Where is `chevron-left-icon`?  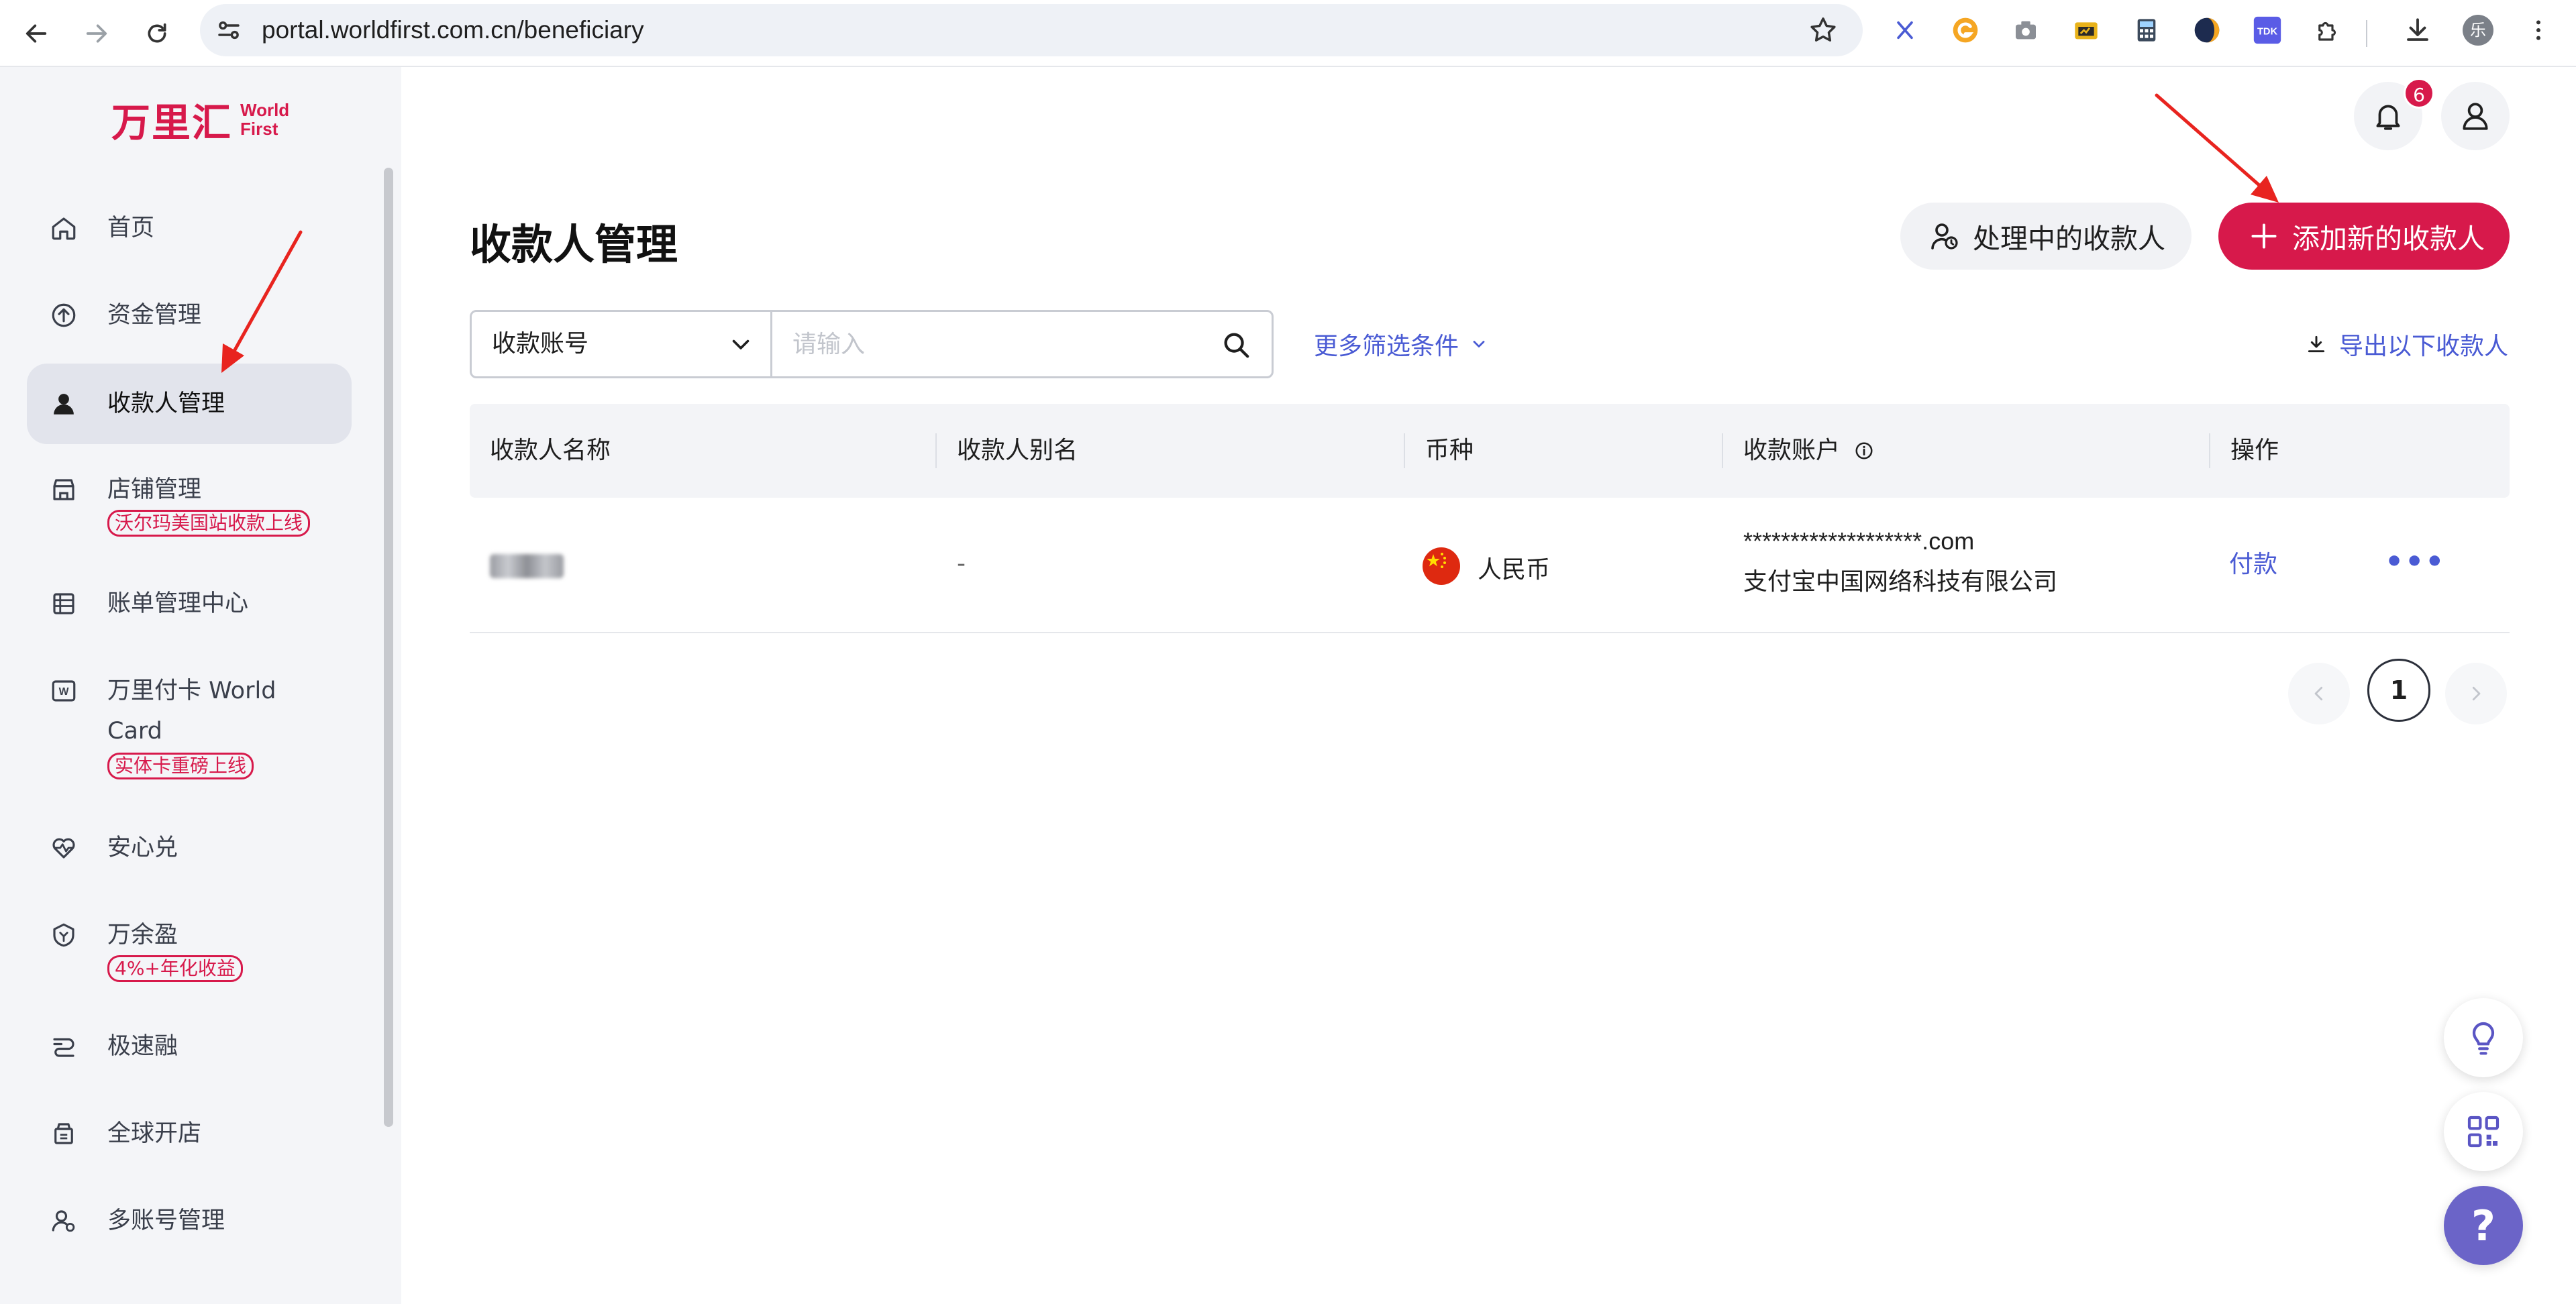 chevron-left-icon is located at coordinates (2318, 693).